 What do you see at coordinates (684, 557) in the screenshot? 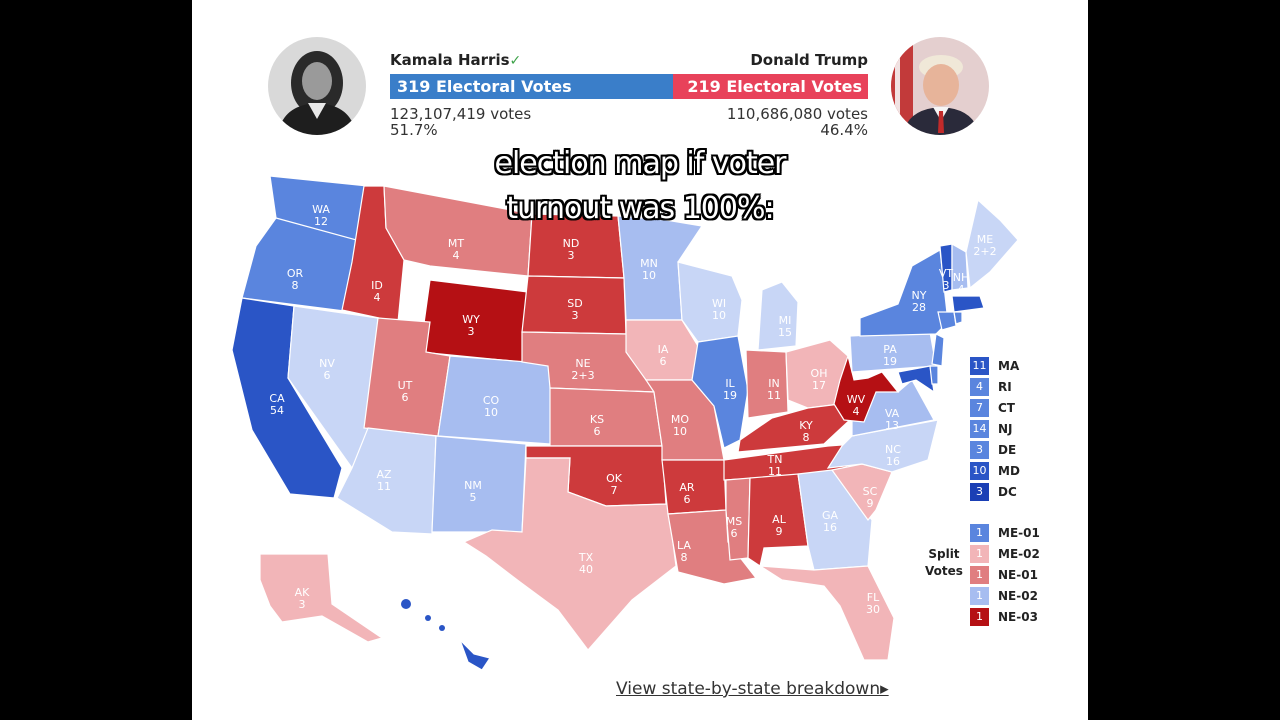
I see `state-ev-la: 8` at bounding box center [684, 557].